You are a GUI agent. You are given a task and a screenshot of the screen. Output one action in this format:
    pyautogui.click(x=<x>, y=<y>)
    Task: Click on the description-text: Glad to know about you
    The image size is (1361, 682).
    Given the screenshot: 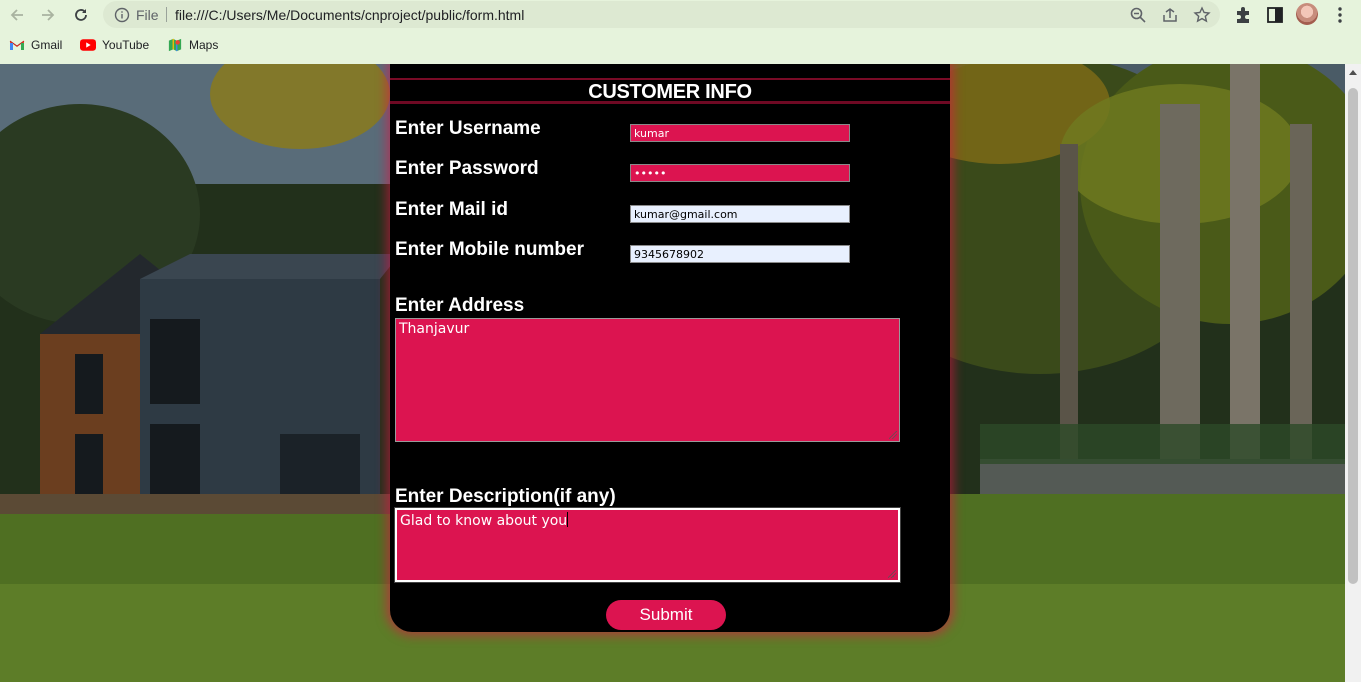 What is the action you would take?
    pyautogui.click(x=484, y=521)
    